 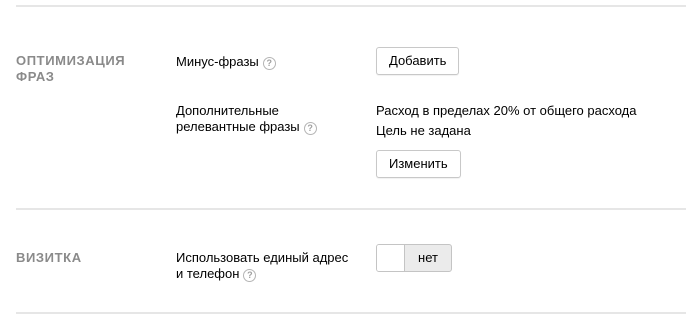 I want to click on section-title-vcard: ВИЗИТКА, so click(x=49, y=257).